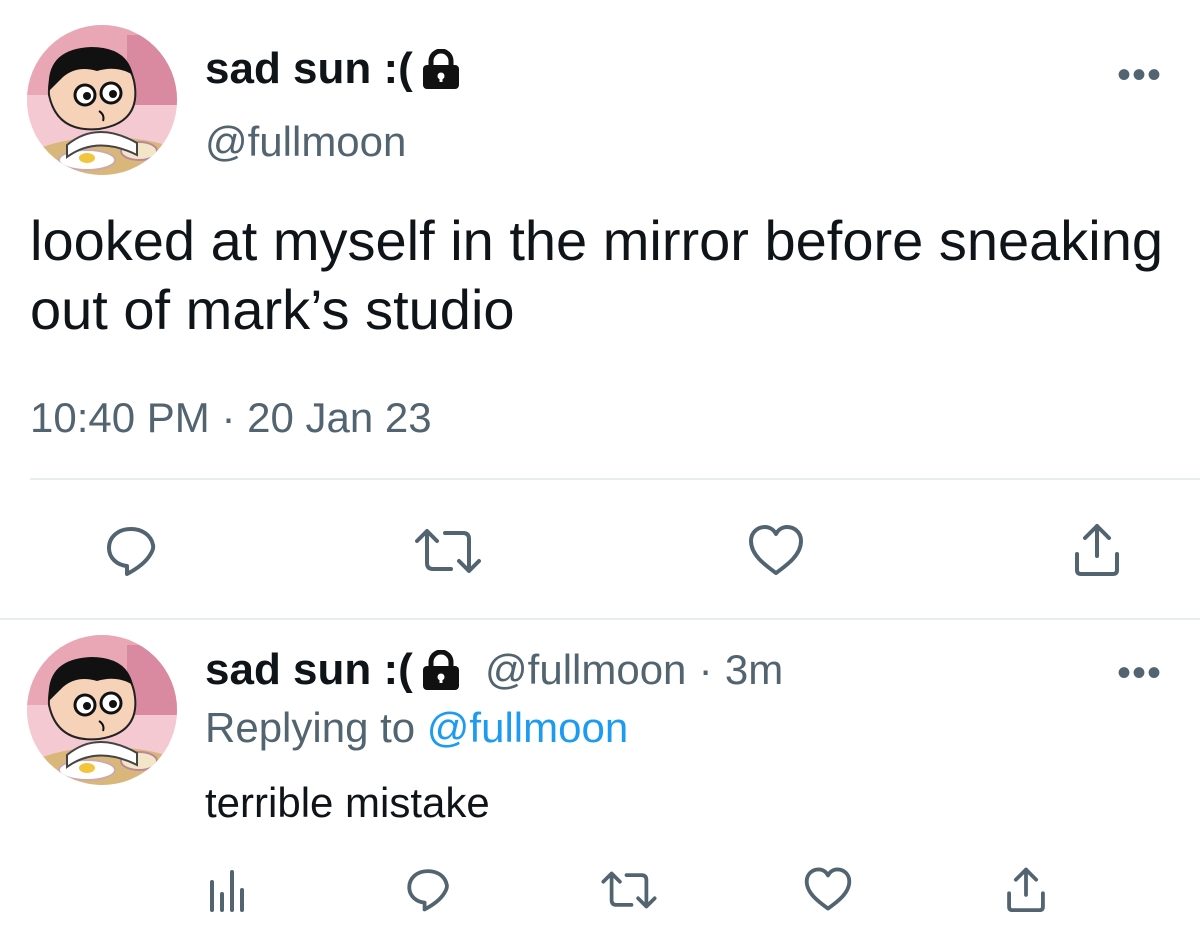  I want to click on replying-to-row: Replying to @fullmoon, so click(416, 728).